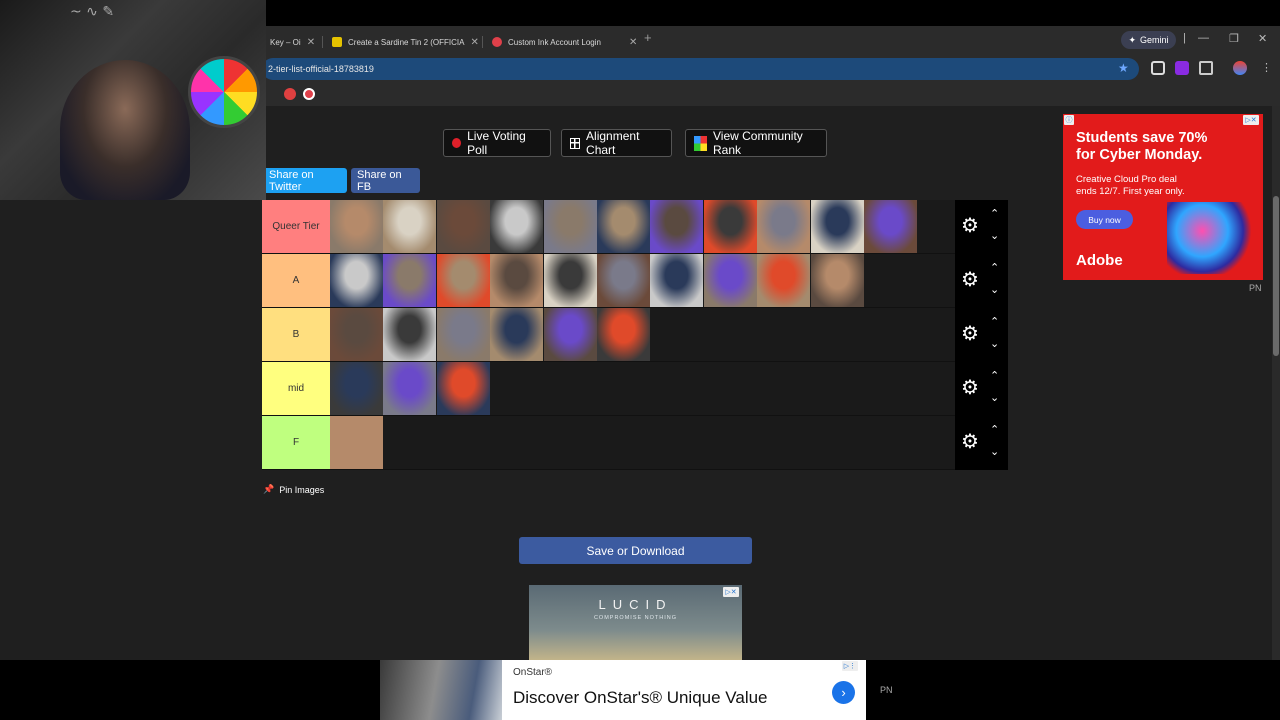 This screenshot has width=1280, height=720. I want to click on adchoices-icon: ▷⋮, so click(850, 666).